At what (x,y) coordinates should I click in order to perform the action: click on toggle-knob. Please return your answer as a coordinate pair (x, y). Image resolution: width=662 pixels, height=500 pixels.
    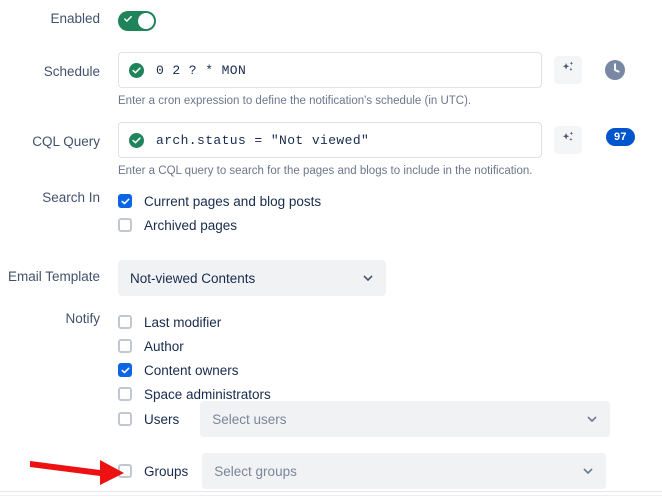
    Looking at the image, I should click on (146, 21).